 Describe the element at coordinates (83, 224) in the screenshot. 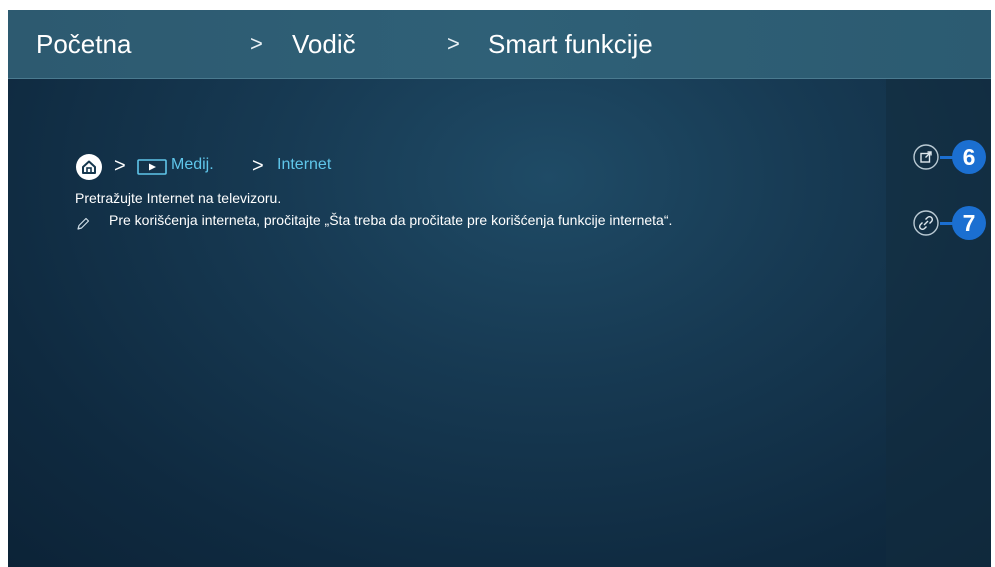

I see `pencil-icon` at that location.